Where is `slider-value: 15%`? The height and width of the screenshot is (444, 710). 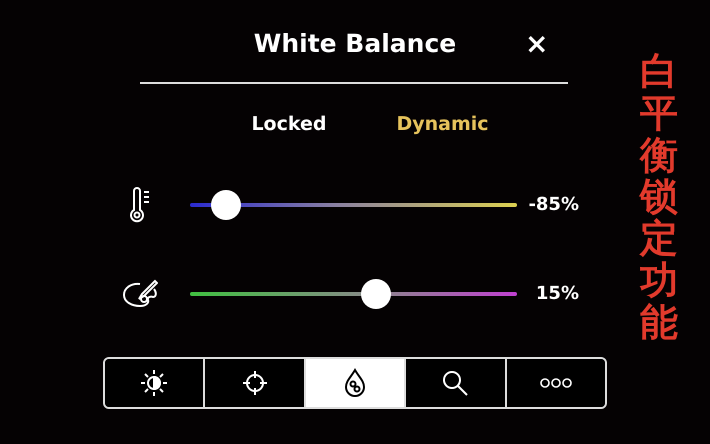 slider-value: 15% is located at coordinates (556, 294).